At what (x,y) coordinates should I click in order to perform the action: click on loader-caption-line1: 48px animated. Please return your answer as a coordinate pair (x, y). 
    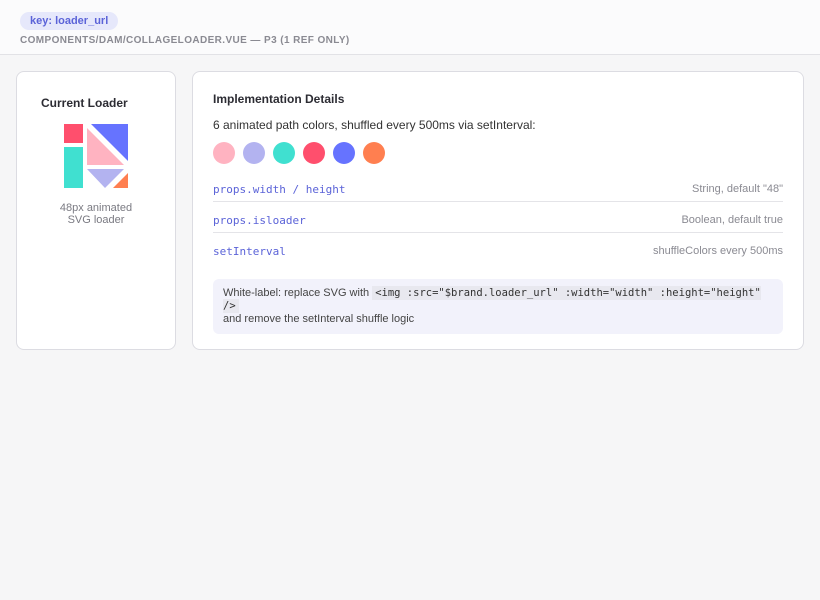
    Looking at the image, I should click on (96, 208).